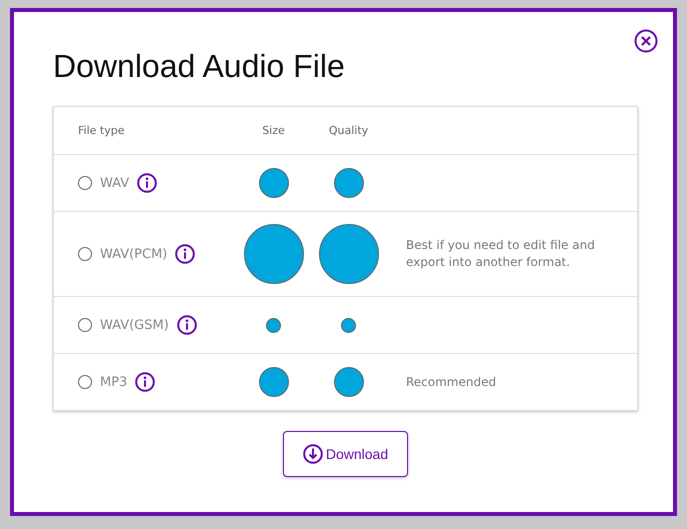  I want to click on format-note: Recommended, so click(452, 382).